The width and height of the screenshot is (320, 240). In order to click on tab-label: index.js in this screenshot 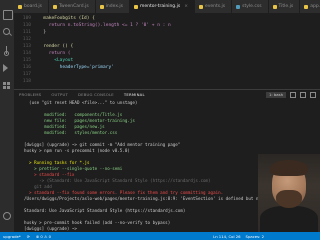, I will do `click(114, 6)`.